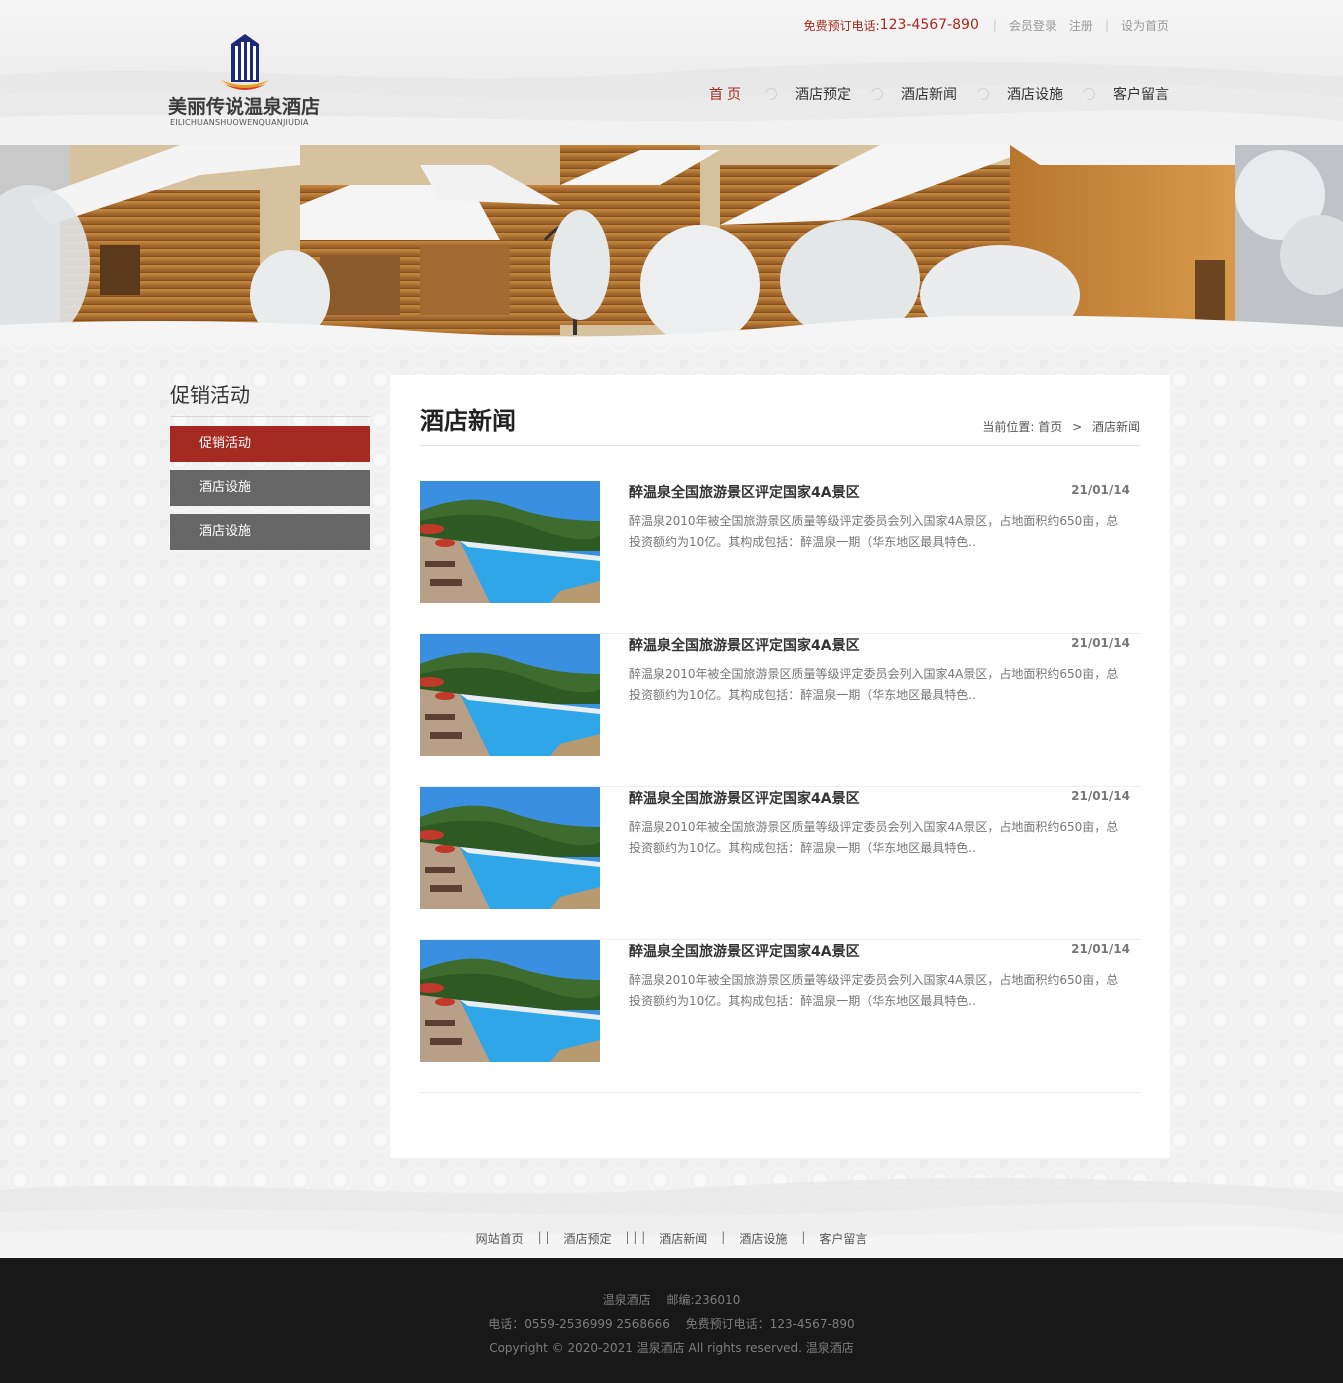  What do you see at coordinates (1141, 94) in the screenshot?
I see `nav-item-guestbook: 客户留言` at bounding box center [1141, 94].